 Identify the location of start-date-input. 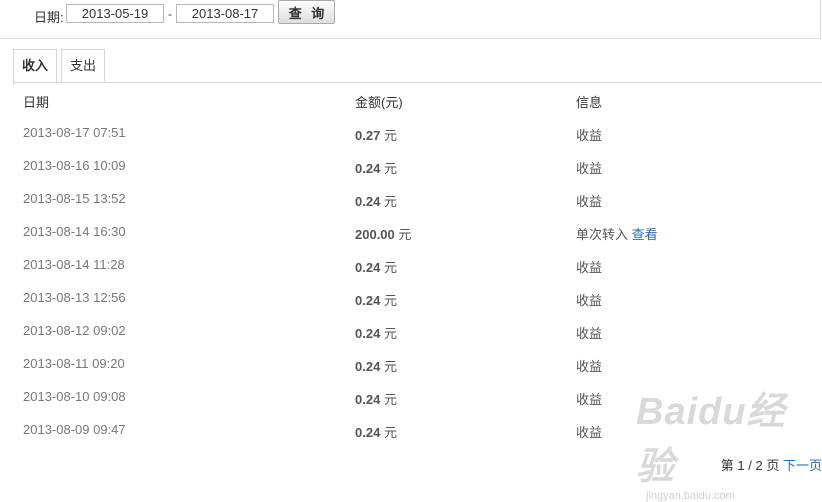
(115, 13).